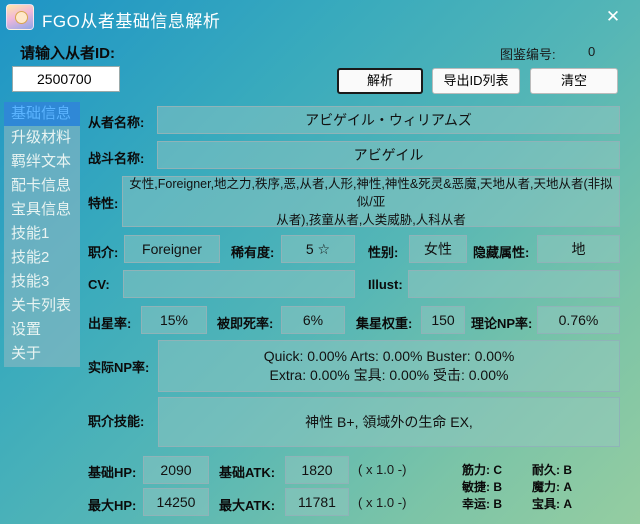 This screenshot has width=640, height=524. I want to click on title-bar: FGO从者基础信息解析 ✕, so click(320, 17).